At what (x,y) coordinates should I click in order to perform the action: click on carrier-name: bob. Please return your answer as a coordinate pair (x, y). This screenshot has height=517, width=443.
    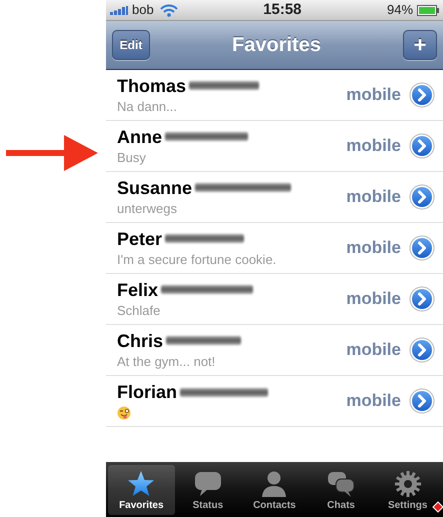
    Looking at the image, I should click on (143, 10).